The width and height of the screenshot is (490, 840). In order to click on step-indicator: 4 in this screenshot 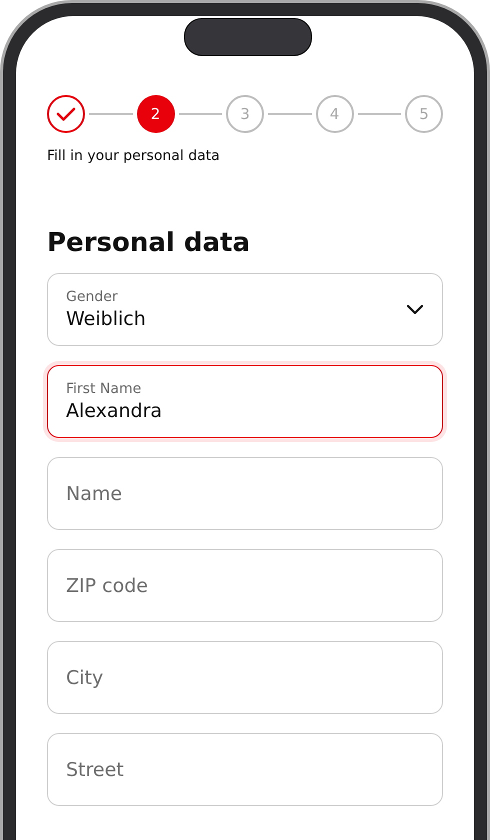, I will do `click(335, 114)`.